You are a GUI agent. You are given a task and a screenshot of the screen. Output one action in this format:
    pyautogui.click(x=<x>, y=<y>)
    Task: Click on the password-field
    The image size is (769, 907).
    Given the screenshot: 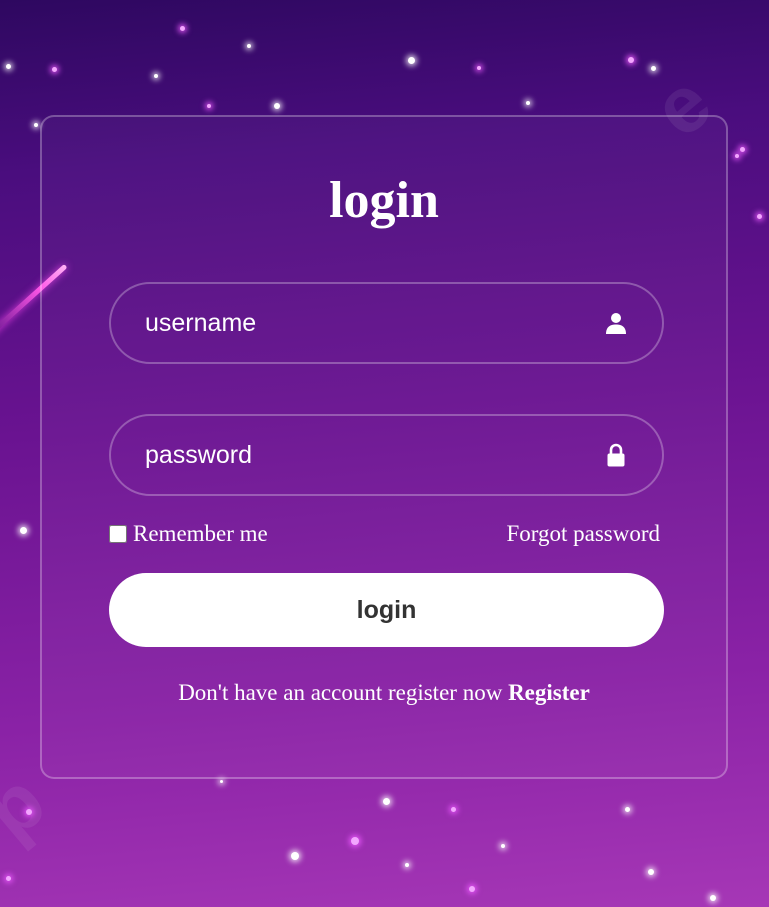 What is the action you would take?
    pyautogui.click(x=386, y=455)
    